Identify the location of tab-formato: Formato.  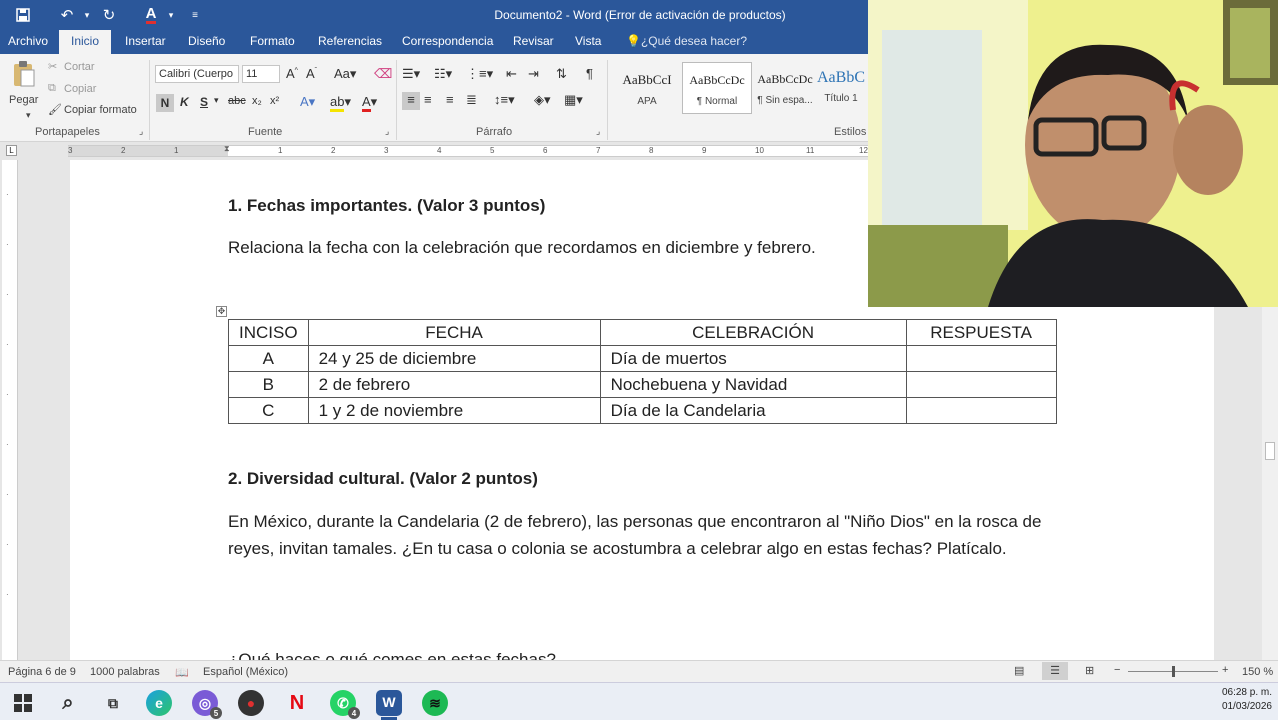
(272, 41).